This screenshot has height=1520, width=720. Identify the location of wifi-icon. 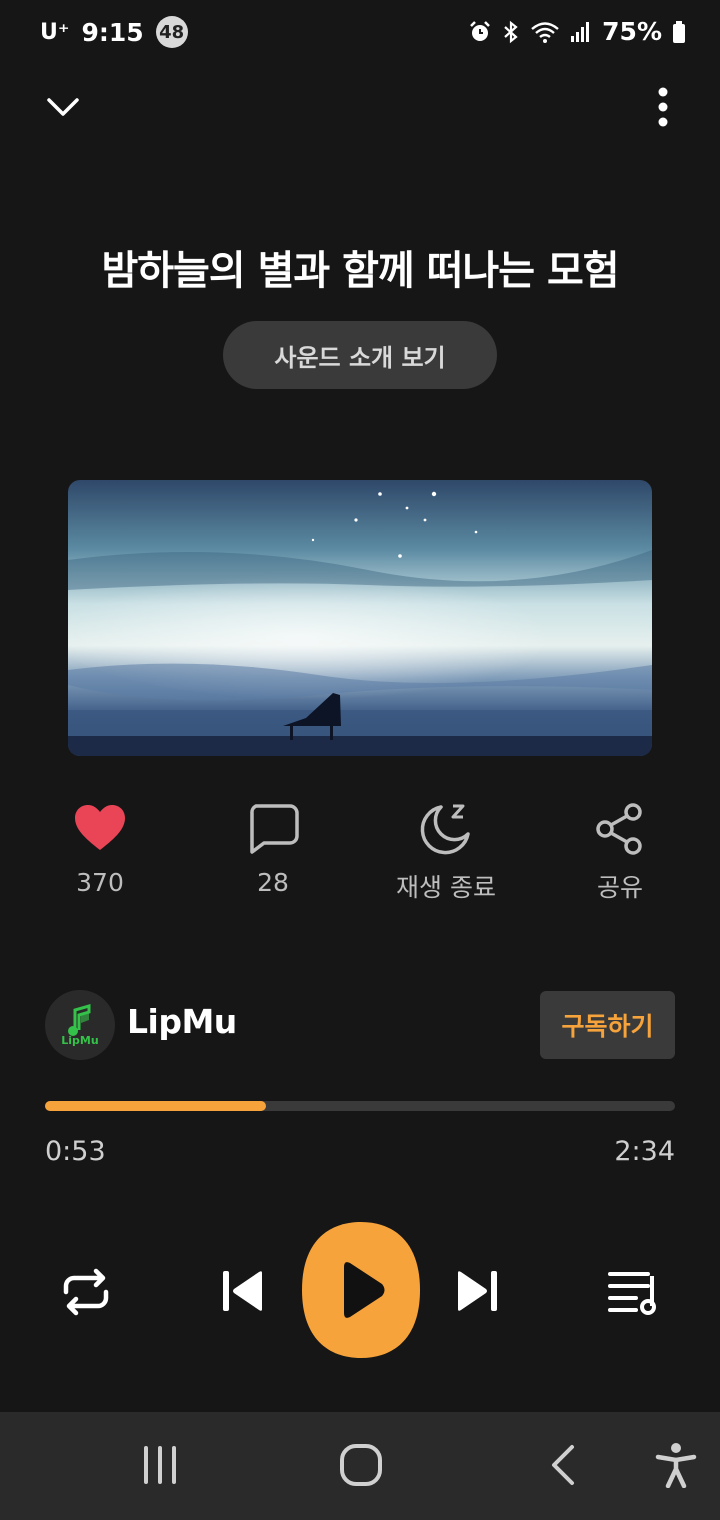
(545, 32).